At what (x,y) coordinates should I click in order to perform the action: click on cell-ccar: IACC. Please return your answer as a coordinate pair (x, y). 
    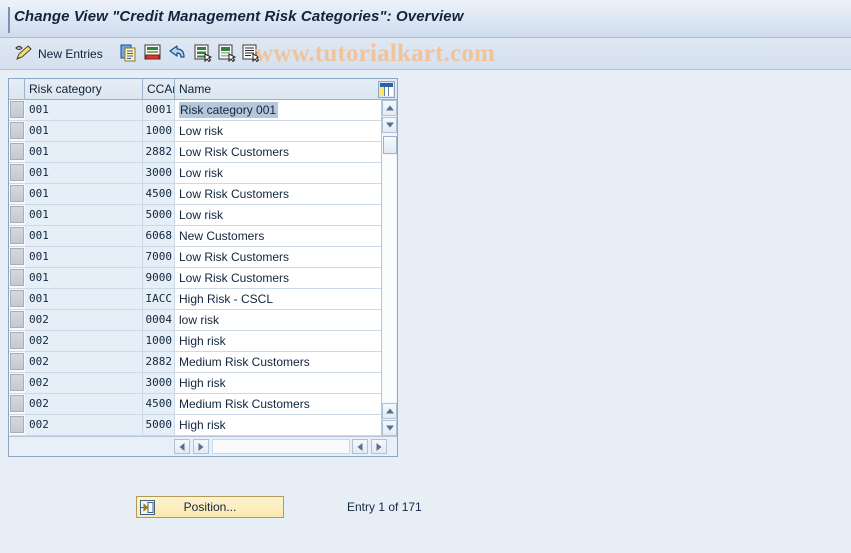
    Looking at the image, I should click on (159, 299).